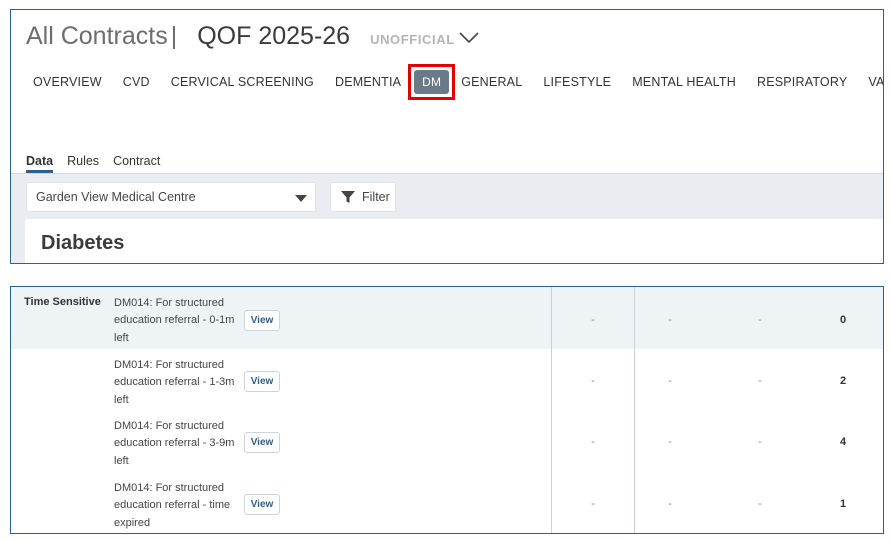  Describe the element at coordinates (132, 522) in the screenshot. I see `description-line: expired` at that location.